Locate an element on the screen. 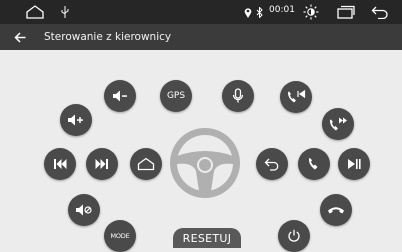 The image size is (402, 252). phone-previous-icon is located at coordinates (296, 96).